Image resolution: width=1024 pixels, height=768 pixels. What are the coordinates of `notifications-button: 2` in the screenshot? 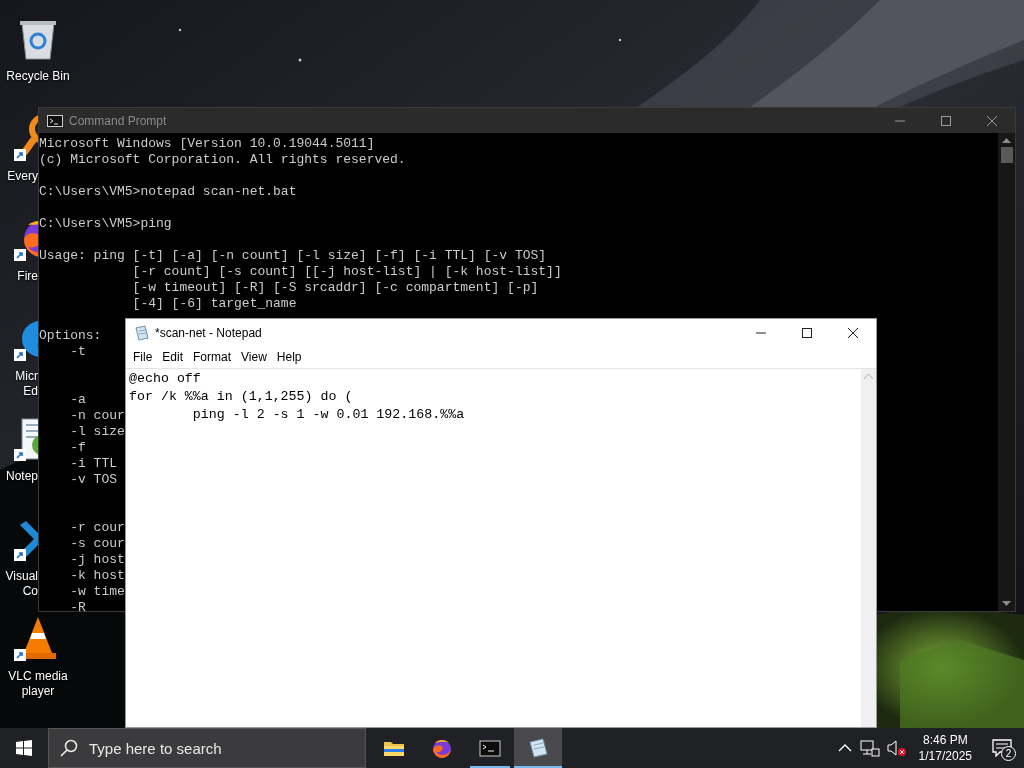 It's located at (1002, 748).